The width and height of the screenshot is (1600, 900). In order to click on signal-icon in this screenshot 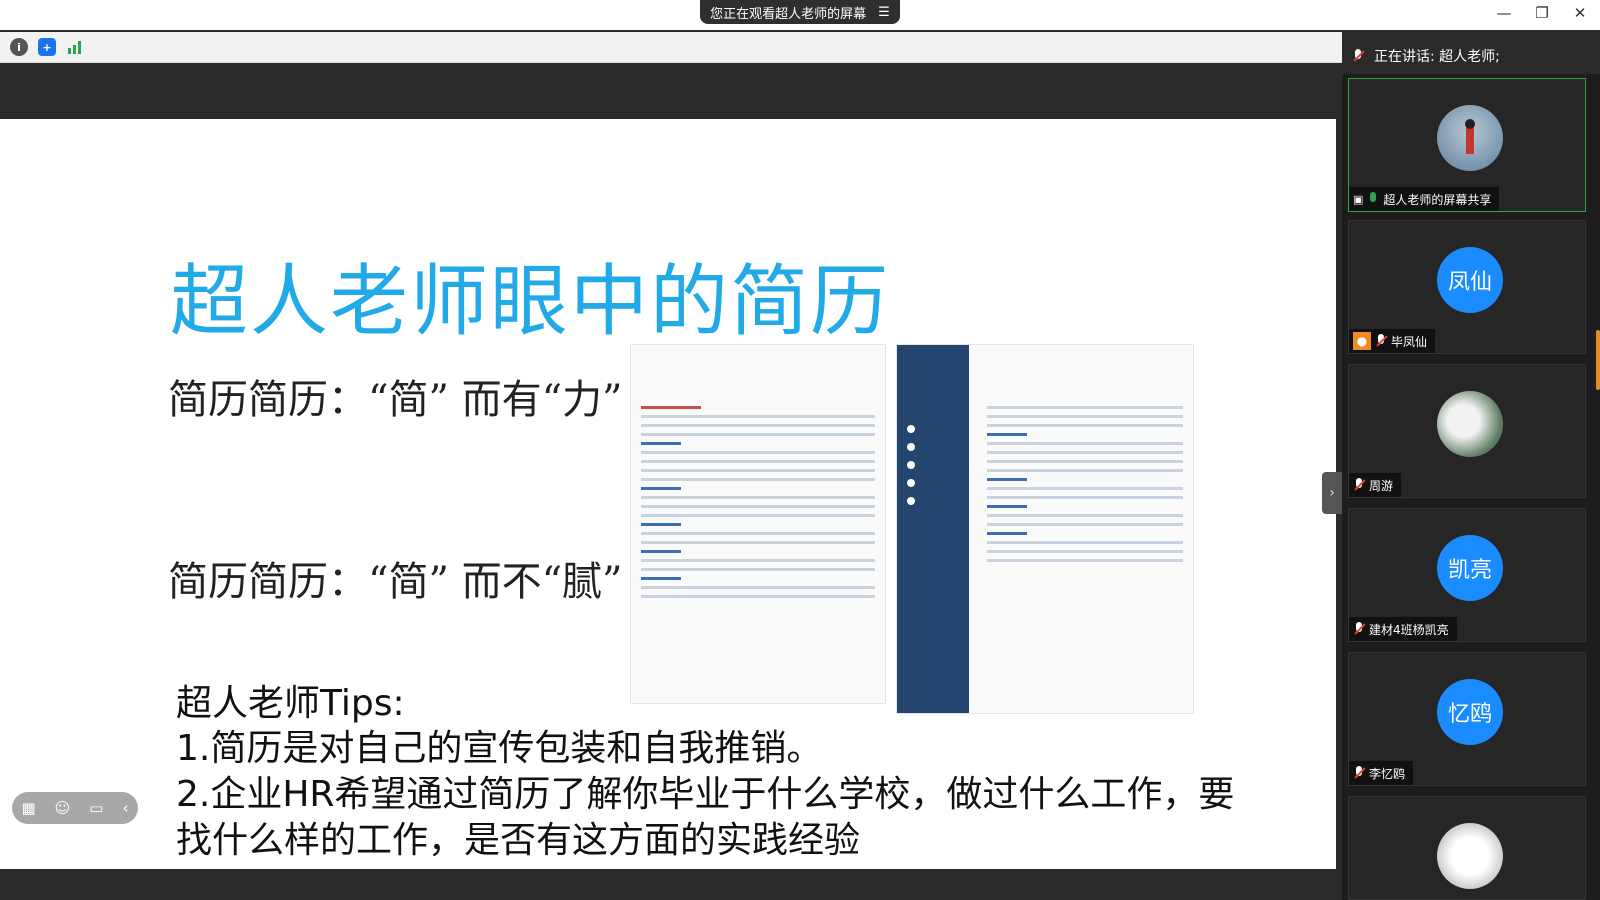, I will do `click(75, 47)`.